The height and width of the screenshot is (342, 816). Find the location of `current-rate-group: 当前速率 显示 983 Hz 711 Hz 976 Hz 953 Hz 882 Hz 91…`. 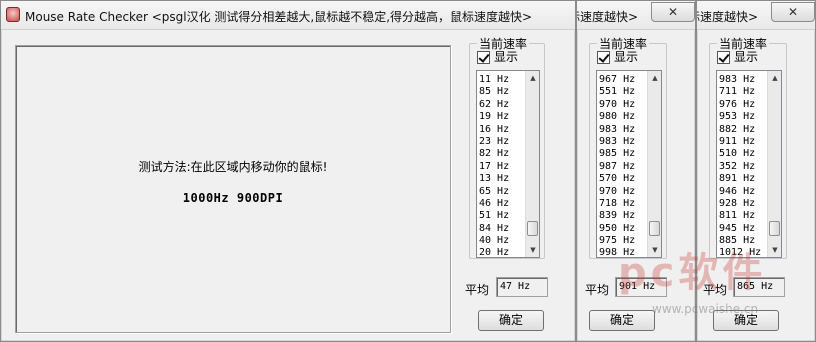

current-rate-group: 当前速率 显示 983 Hz 711 Hz 976 Hz 953 Hz 882 Hz 91… is located at coordinates (748, 147).